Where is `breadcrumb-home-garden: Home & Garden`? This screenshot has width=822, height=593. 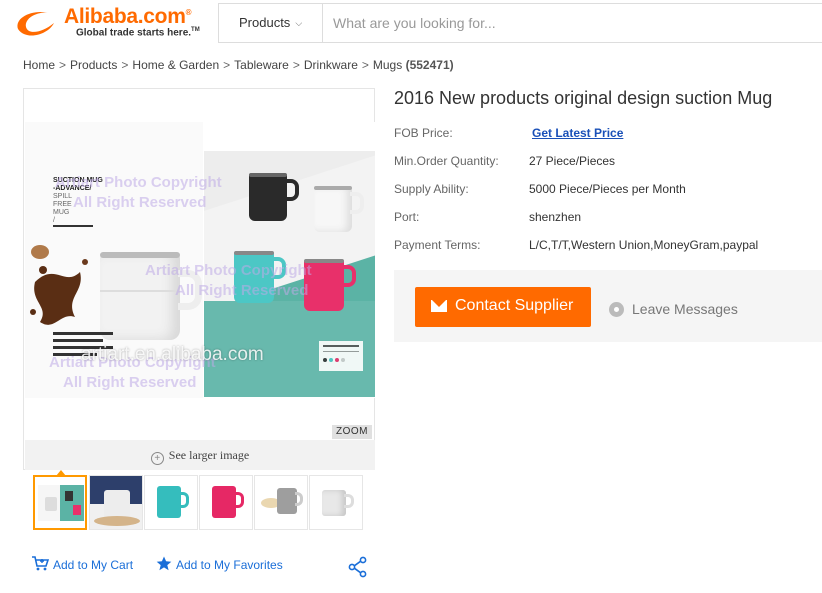 breadcrumb-home-garden: Home & Garden is located at coordinates (175, 65).